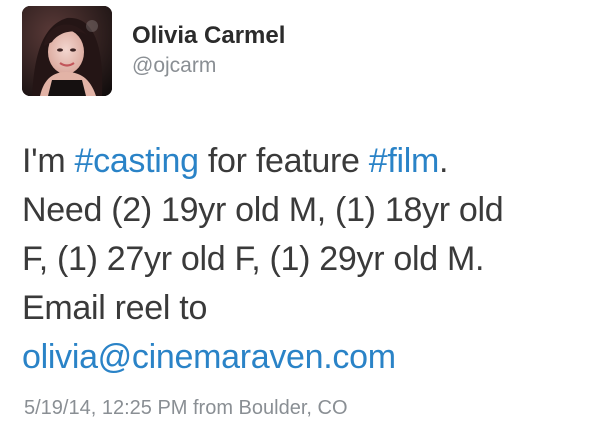 This screenshot has height=440, width=599. Describe the element at coordinates (137, 161) in the screenshot. I see `hashtag-casting-link: #casting` at that location.